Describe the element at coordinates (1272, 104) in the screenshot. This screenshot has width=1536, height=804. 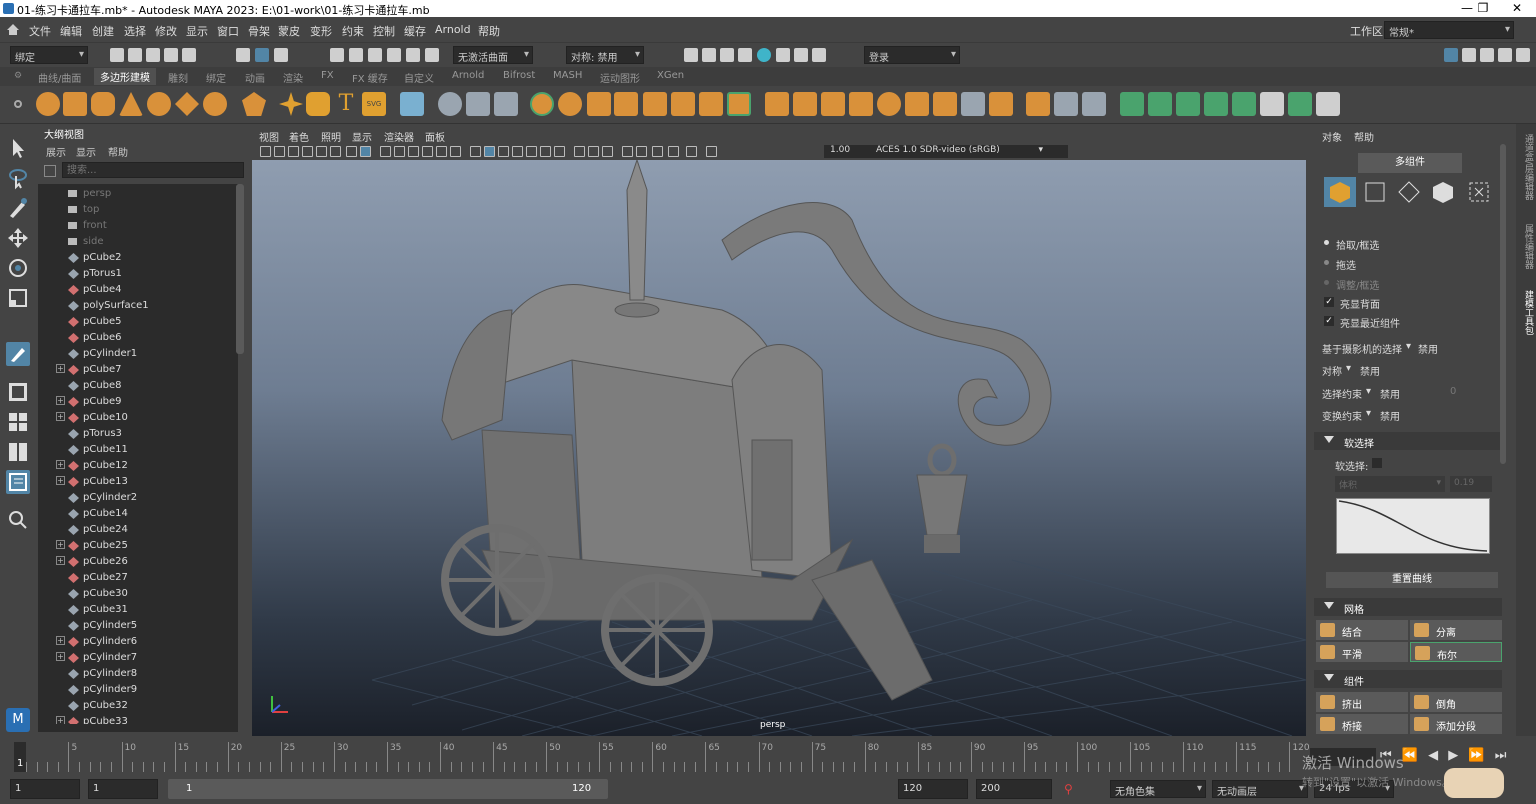
I see `uv-editor-icon` at that location.